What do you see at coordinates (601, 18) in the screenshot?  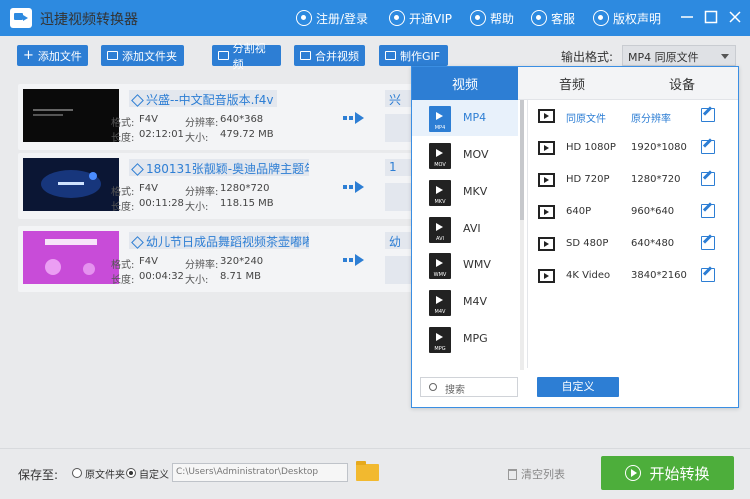 I see `copyright-icon` at bounding box center [601, 18].